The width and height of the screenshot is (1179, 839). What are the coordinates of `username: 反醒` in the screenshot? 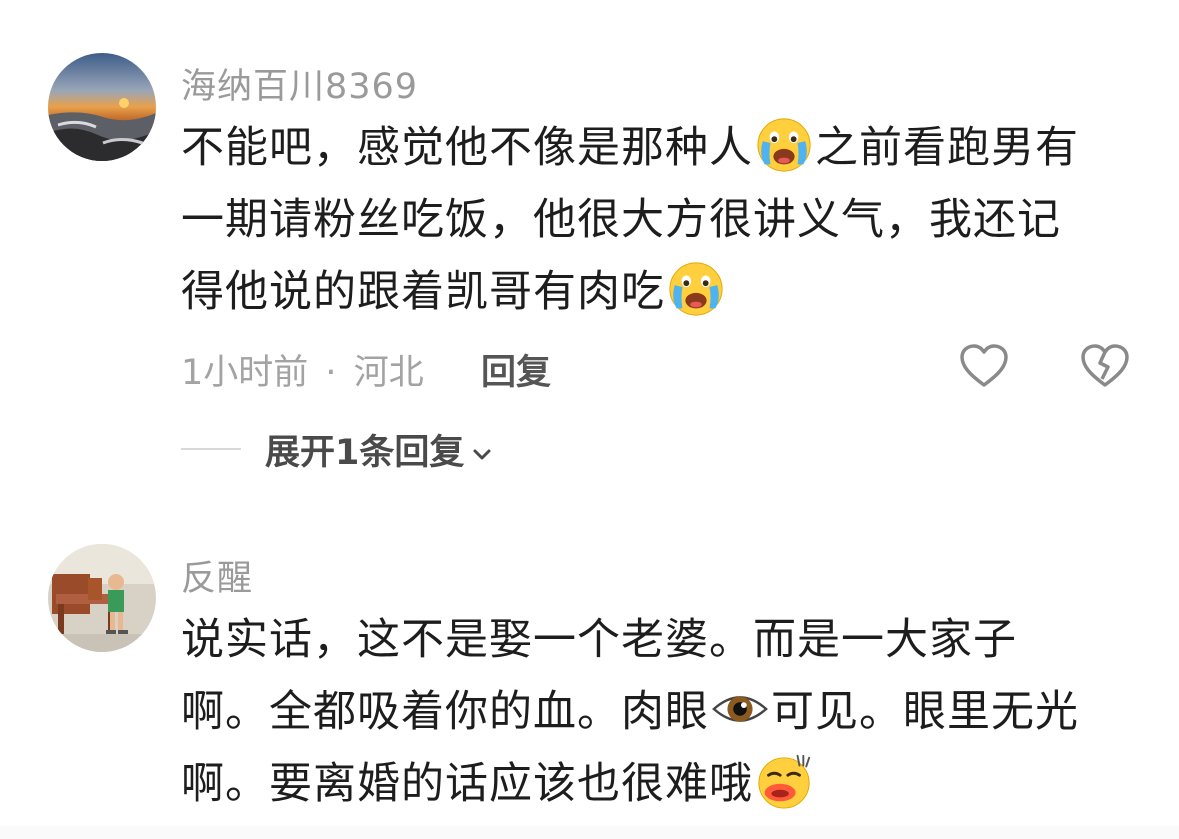 It's located at (217, 575).